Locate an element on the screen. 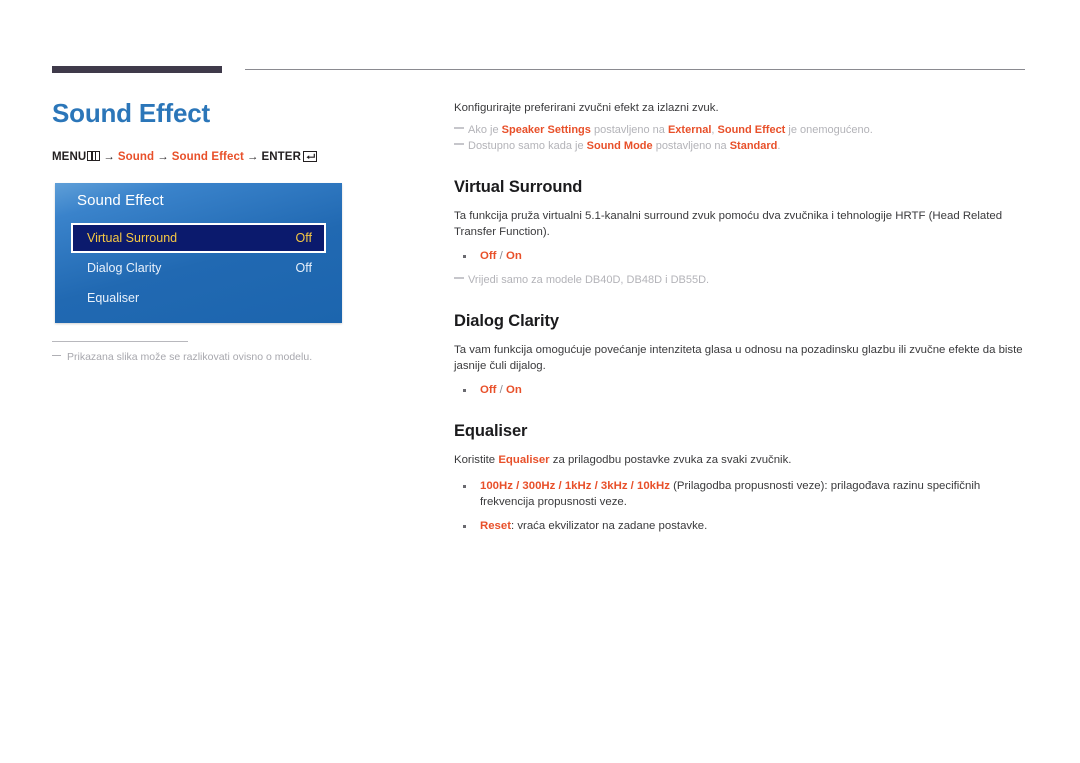 This screenshot has height=763, width=1080. osd-item-virtual-surround: Virtual Surround Off is located at coordinates (198, 238).